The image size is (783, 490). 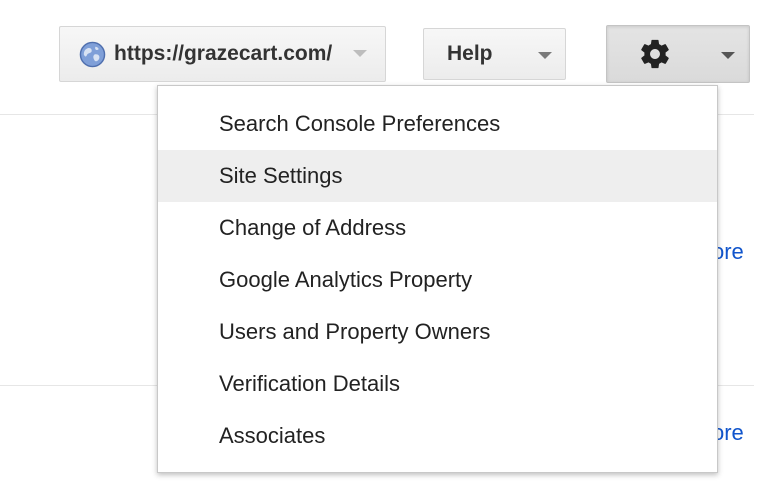 What do you see at coordinates (437, 124) in the screenshot?
I see `menu-item-search-console-preferences: Search Console Preferences` at bounding box center [437, 124].